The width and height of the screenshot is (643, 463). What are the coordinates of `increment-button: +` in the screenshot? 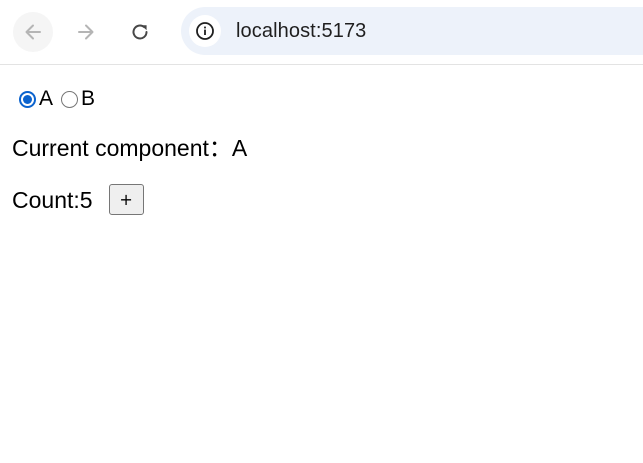 It's located at (126, 199).